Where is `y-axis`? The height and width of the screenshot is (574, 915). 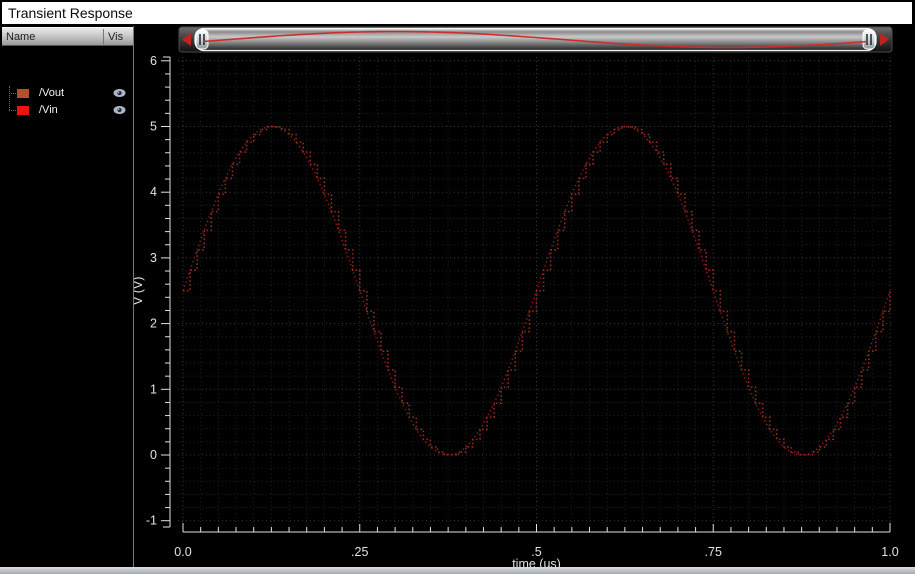 y-axis is located at coordinates (166, 292).